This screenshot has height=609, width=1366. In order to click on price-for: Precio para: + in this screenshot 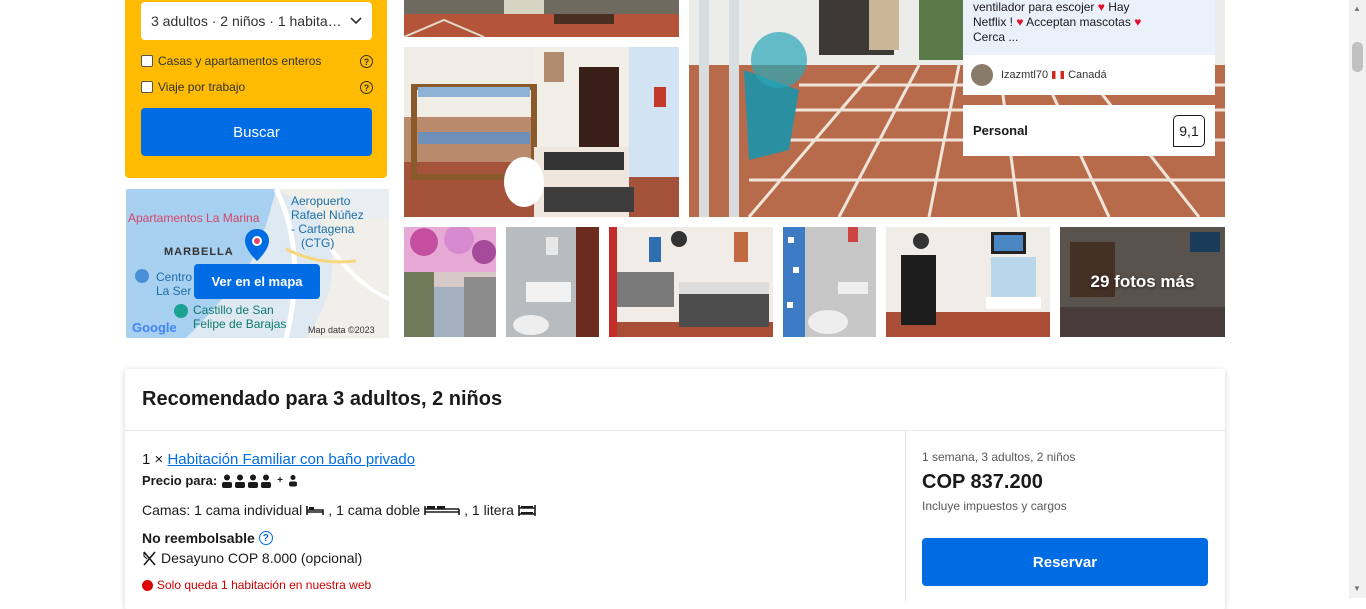, I will do `click(222, 480)`.